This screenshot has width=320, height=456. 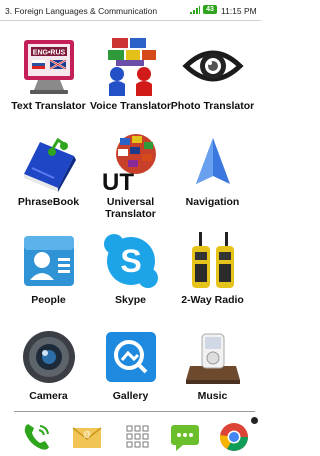 I want to click on app-label: Universal Translator, so click(x=130, y=208).